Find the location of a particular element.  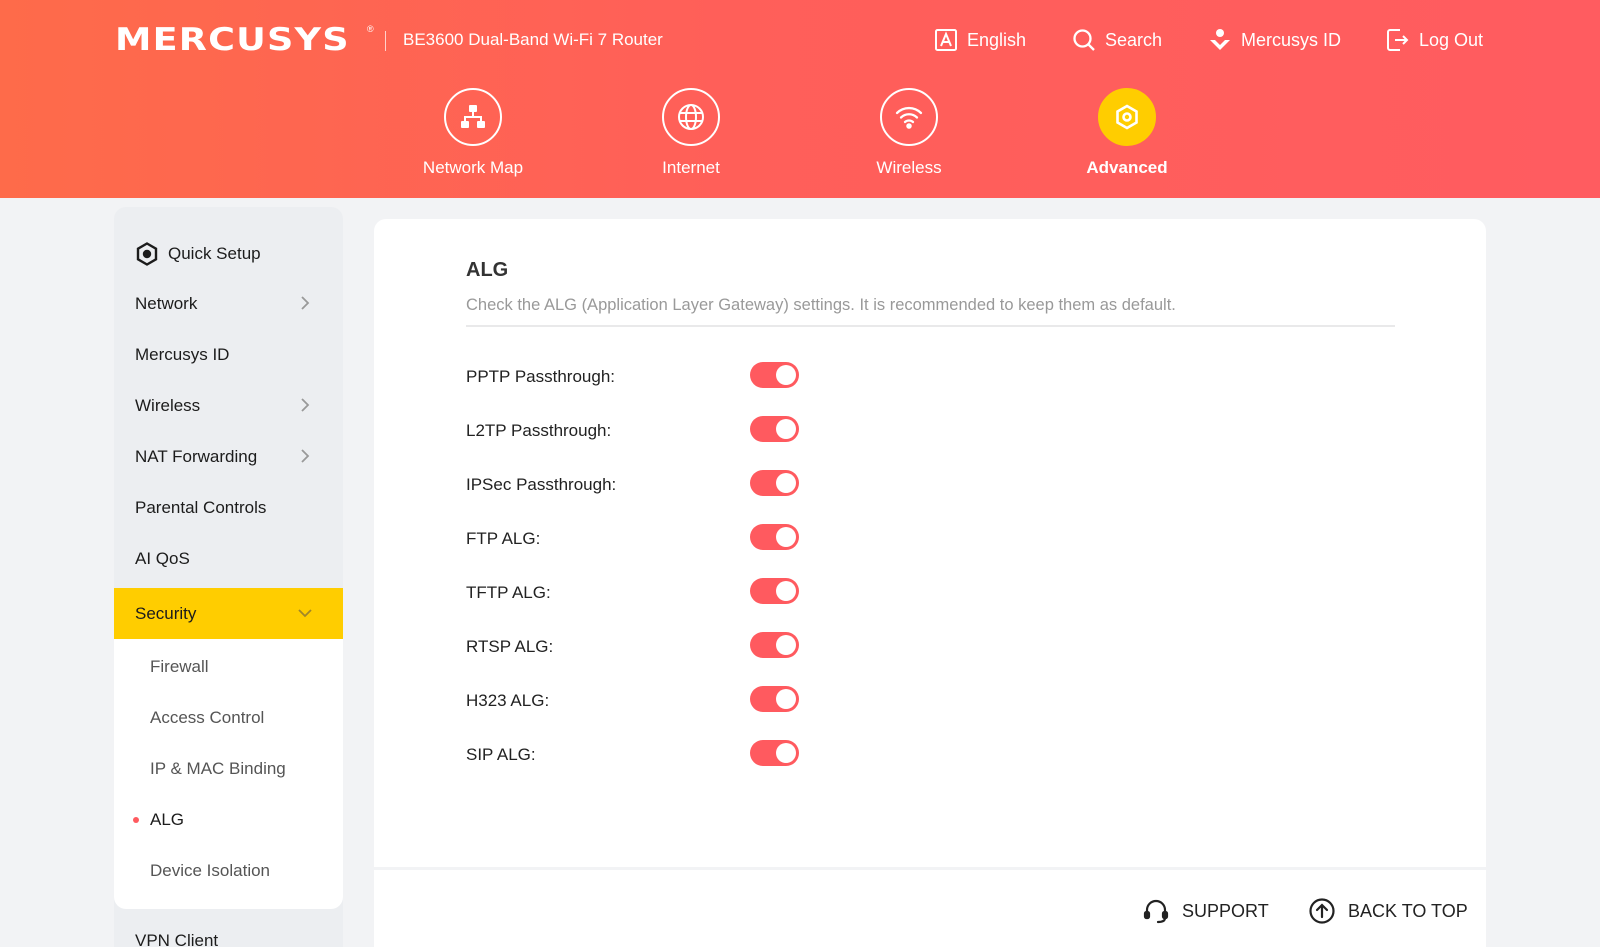

sidebar-item-nat-forwarding: NAT Forwarding is located at coordinates (228, 456).